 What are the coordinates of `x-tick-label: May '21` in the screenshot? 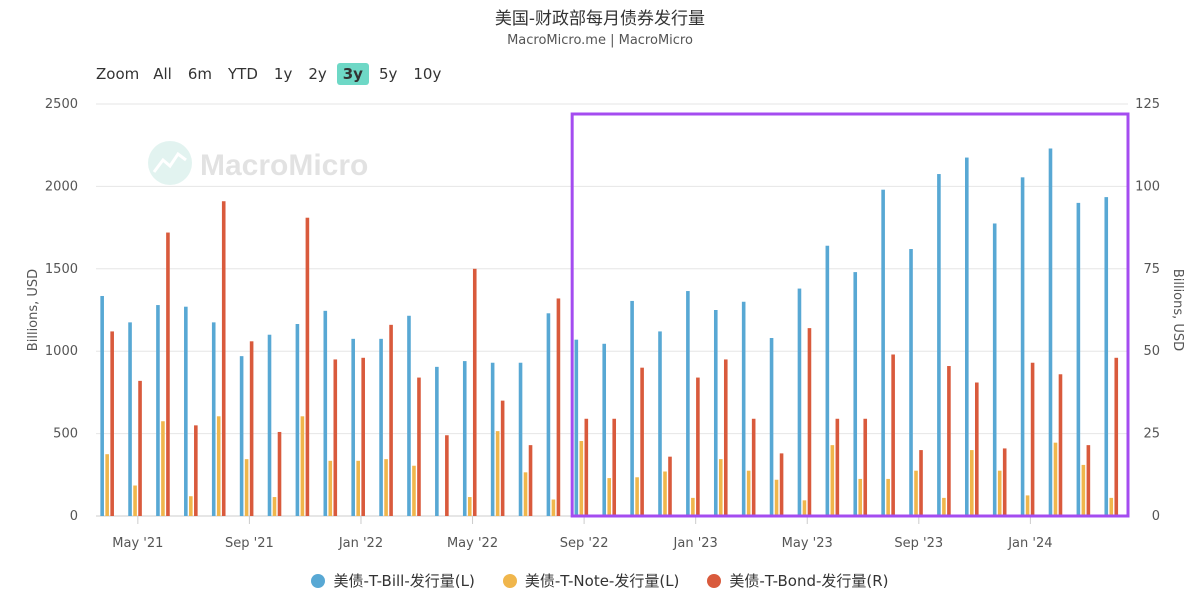 It's located at (137, 543).